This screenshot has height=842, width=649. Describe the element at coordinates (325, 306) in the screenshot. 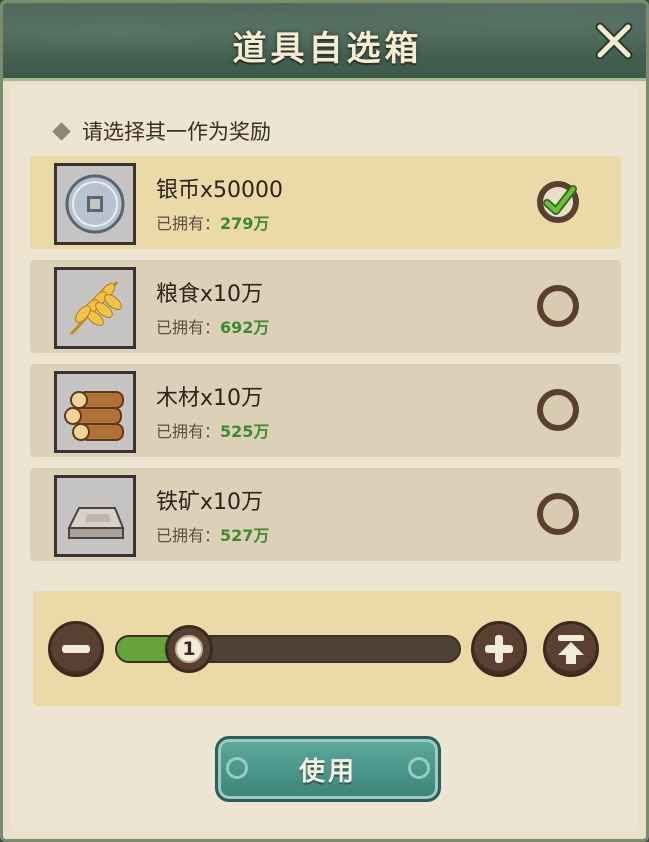

I see `reward-item-grain: 粮食x10万 已拥有：692万` at that location.